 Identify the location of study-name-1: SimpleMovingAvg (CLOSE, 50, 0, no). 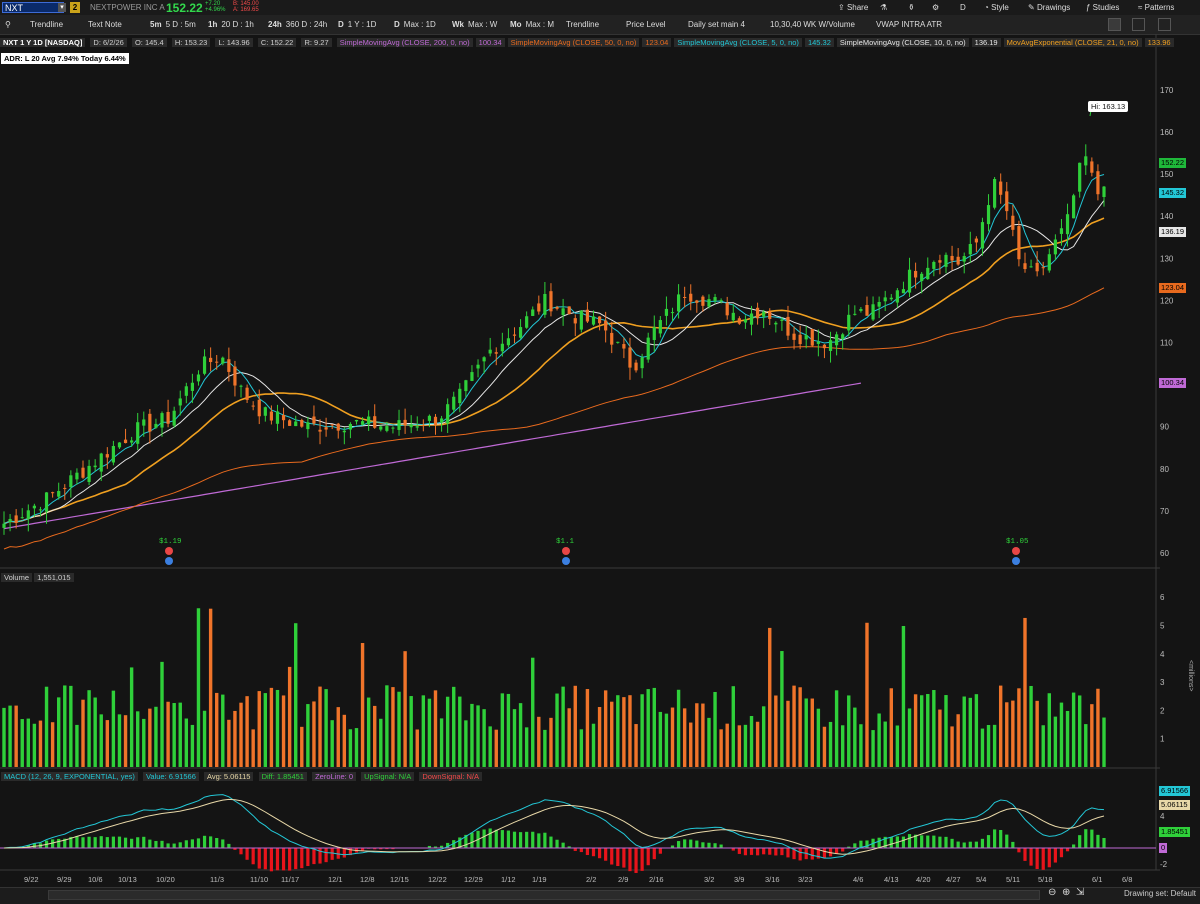
(574, 42).